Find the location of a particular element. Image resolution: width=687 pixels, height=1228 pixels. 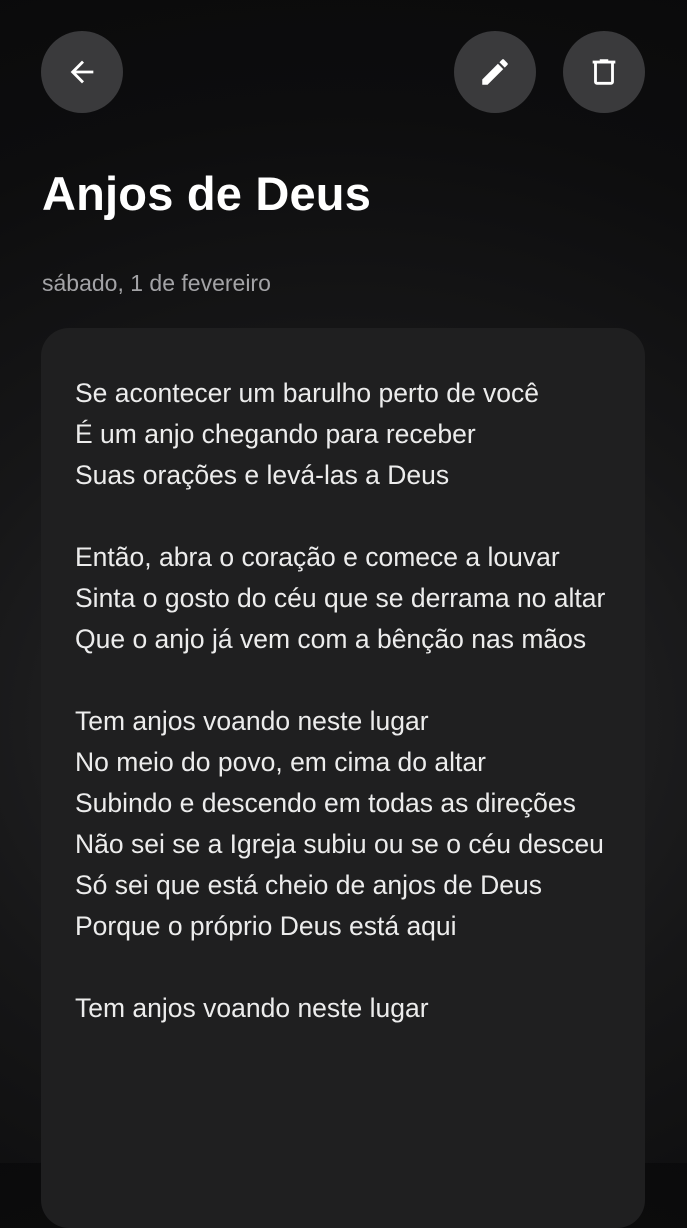

lyric-line: Porque o próprio Deus está aqui is located at coordinates (266, 926).